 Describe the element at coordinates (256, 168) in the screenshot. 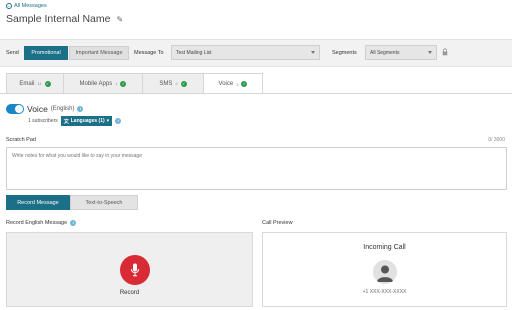

I see `scratch-pad-input` at that location.